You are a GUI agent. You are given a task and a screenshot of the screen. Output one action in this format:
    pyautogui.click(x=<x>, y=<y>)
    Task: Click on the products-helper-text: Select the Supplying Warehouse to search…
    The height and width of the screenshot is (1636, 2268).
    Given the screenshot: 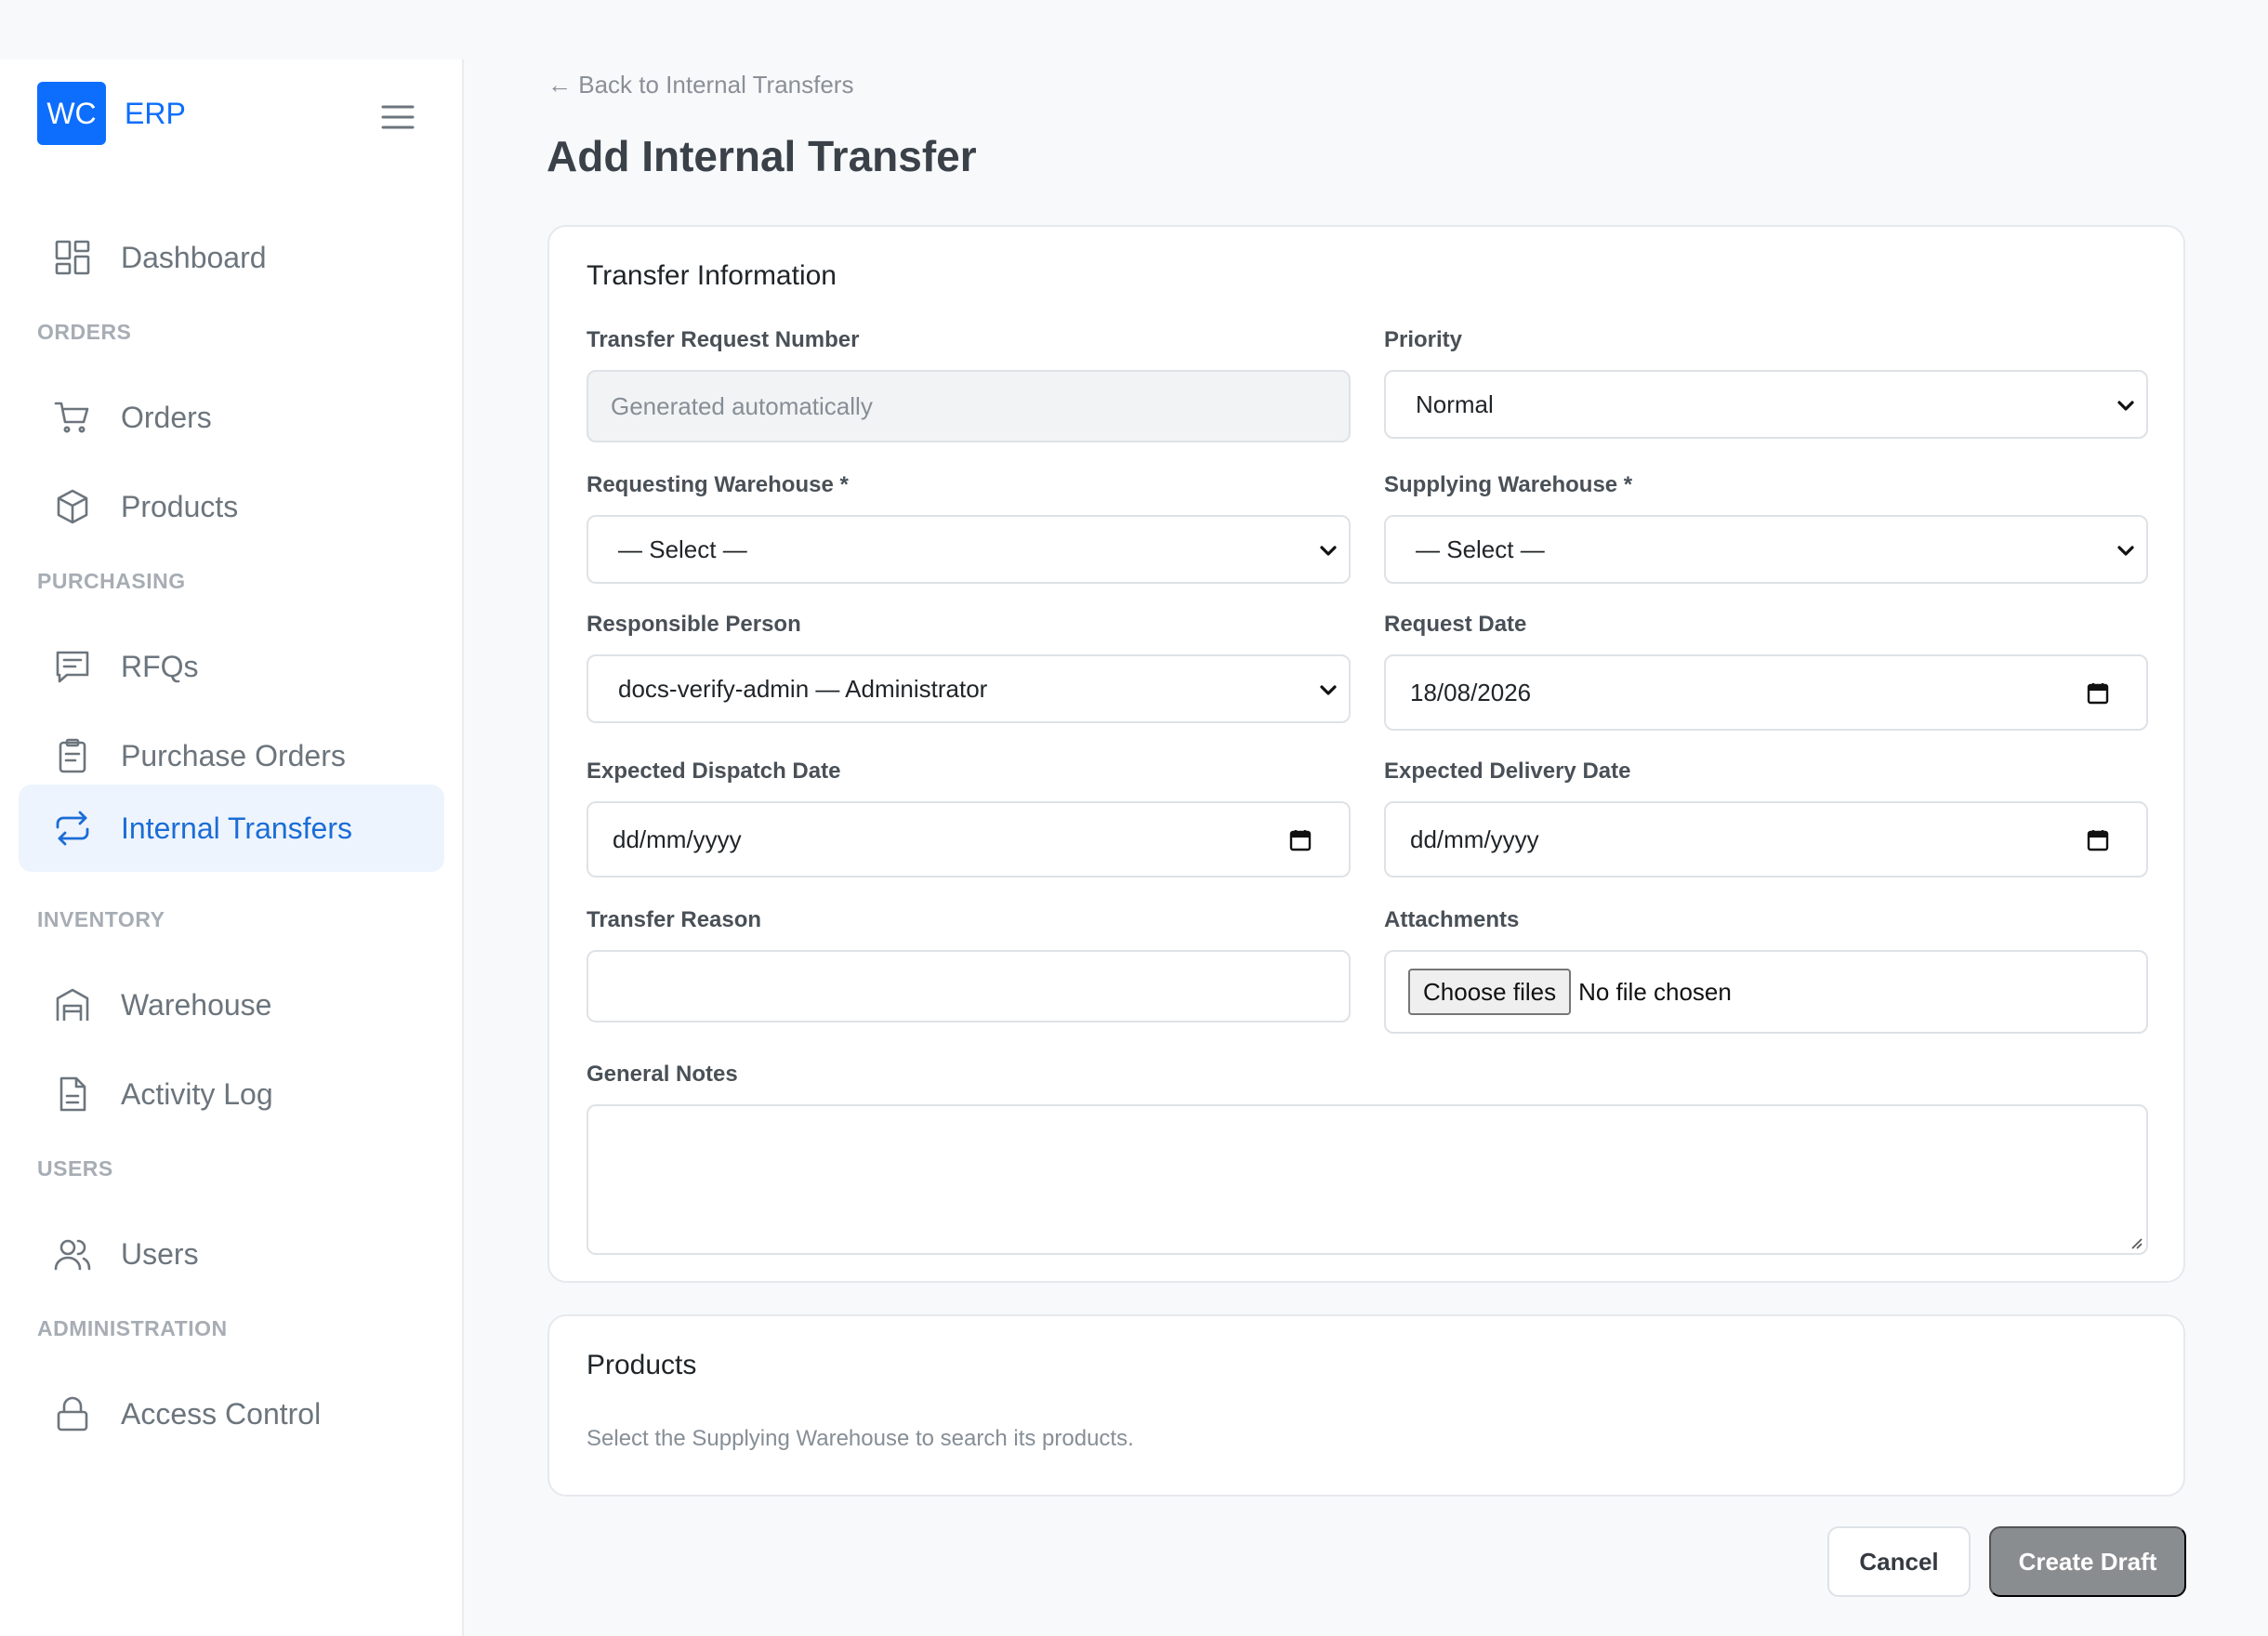 What is the action you would take?
    pyautogui.click(x=860, y=1439)
    